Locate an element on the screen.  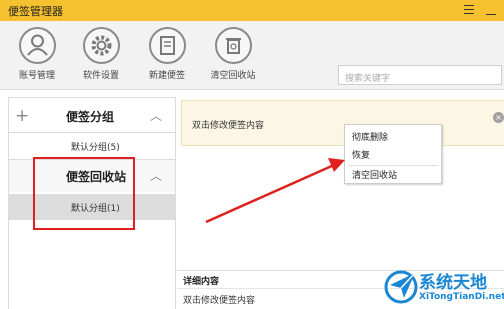
watermark-logo-icon is located at coordinates (401, 287).